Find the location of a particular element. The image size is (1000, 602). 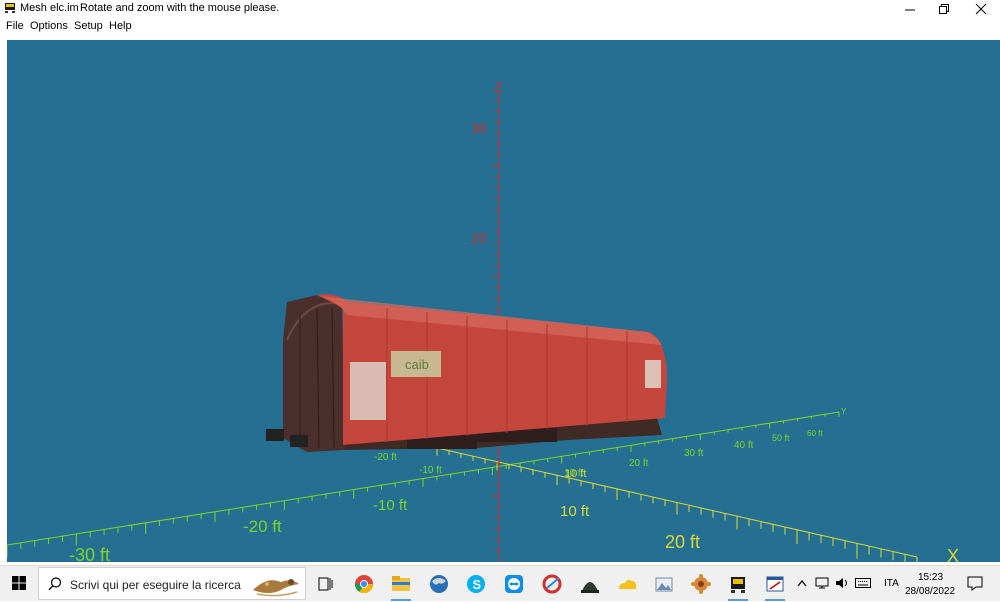

ccleaner-icon is located at coordinates (552, 584).